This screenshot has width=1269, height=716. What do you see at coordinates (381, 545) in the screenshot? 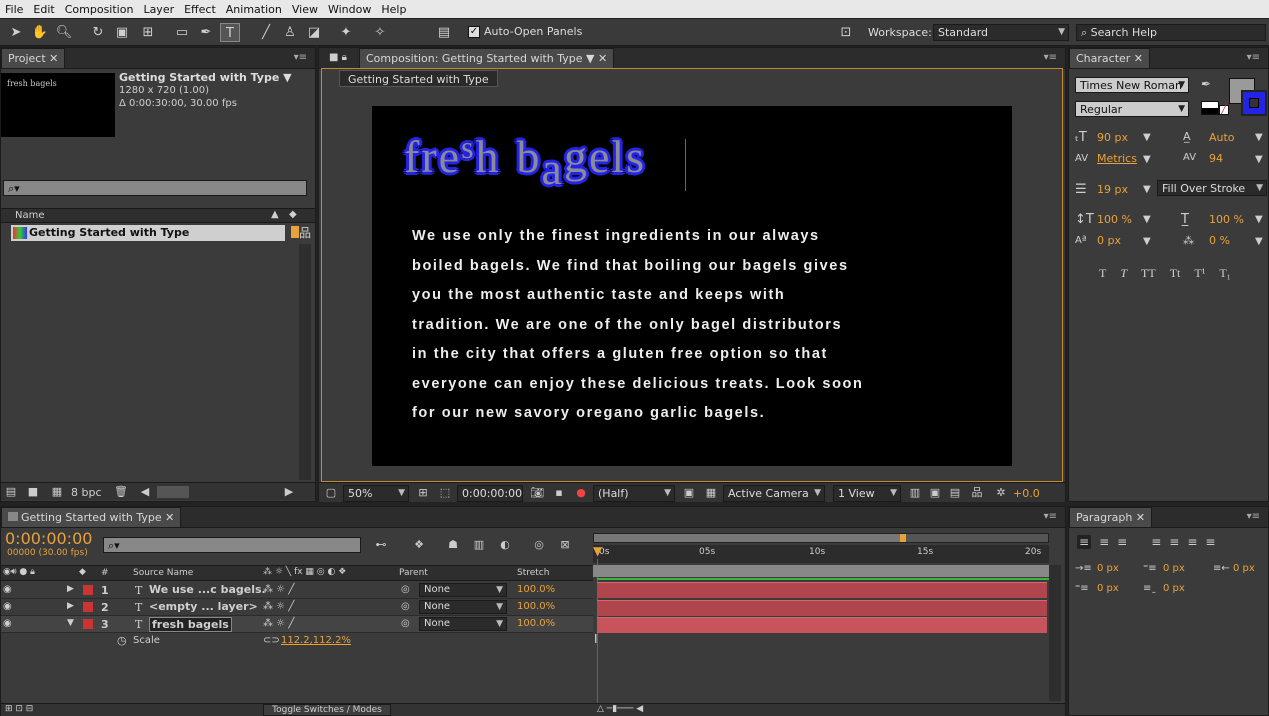
I see `comp-mini-flowchart-icon: ⊷` at bounding box center [381, 545].